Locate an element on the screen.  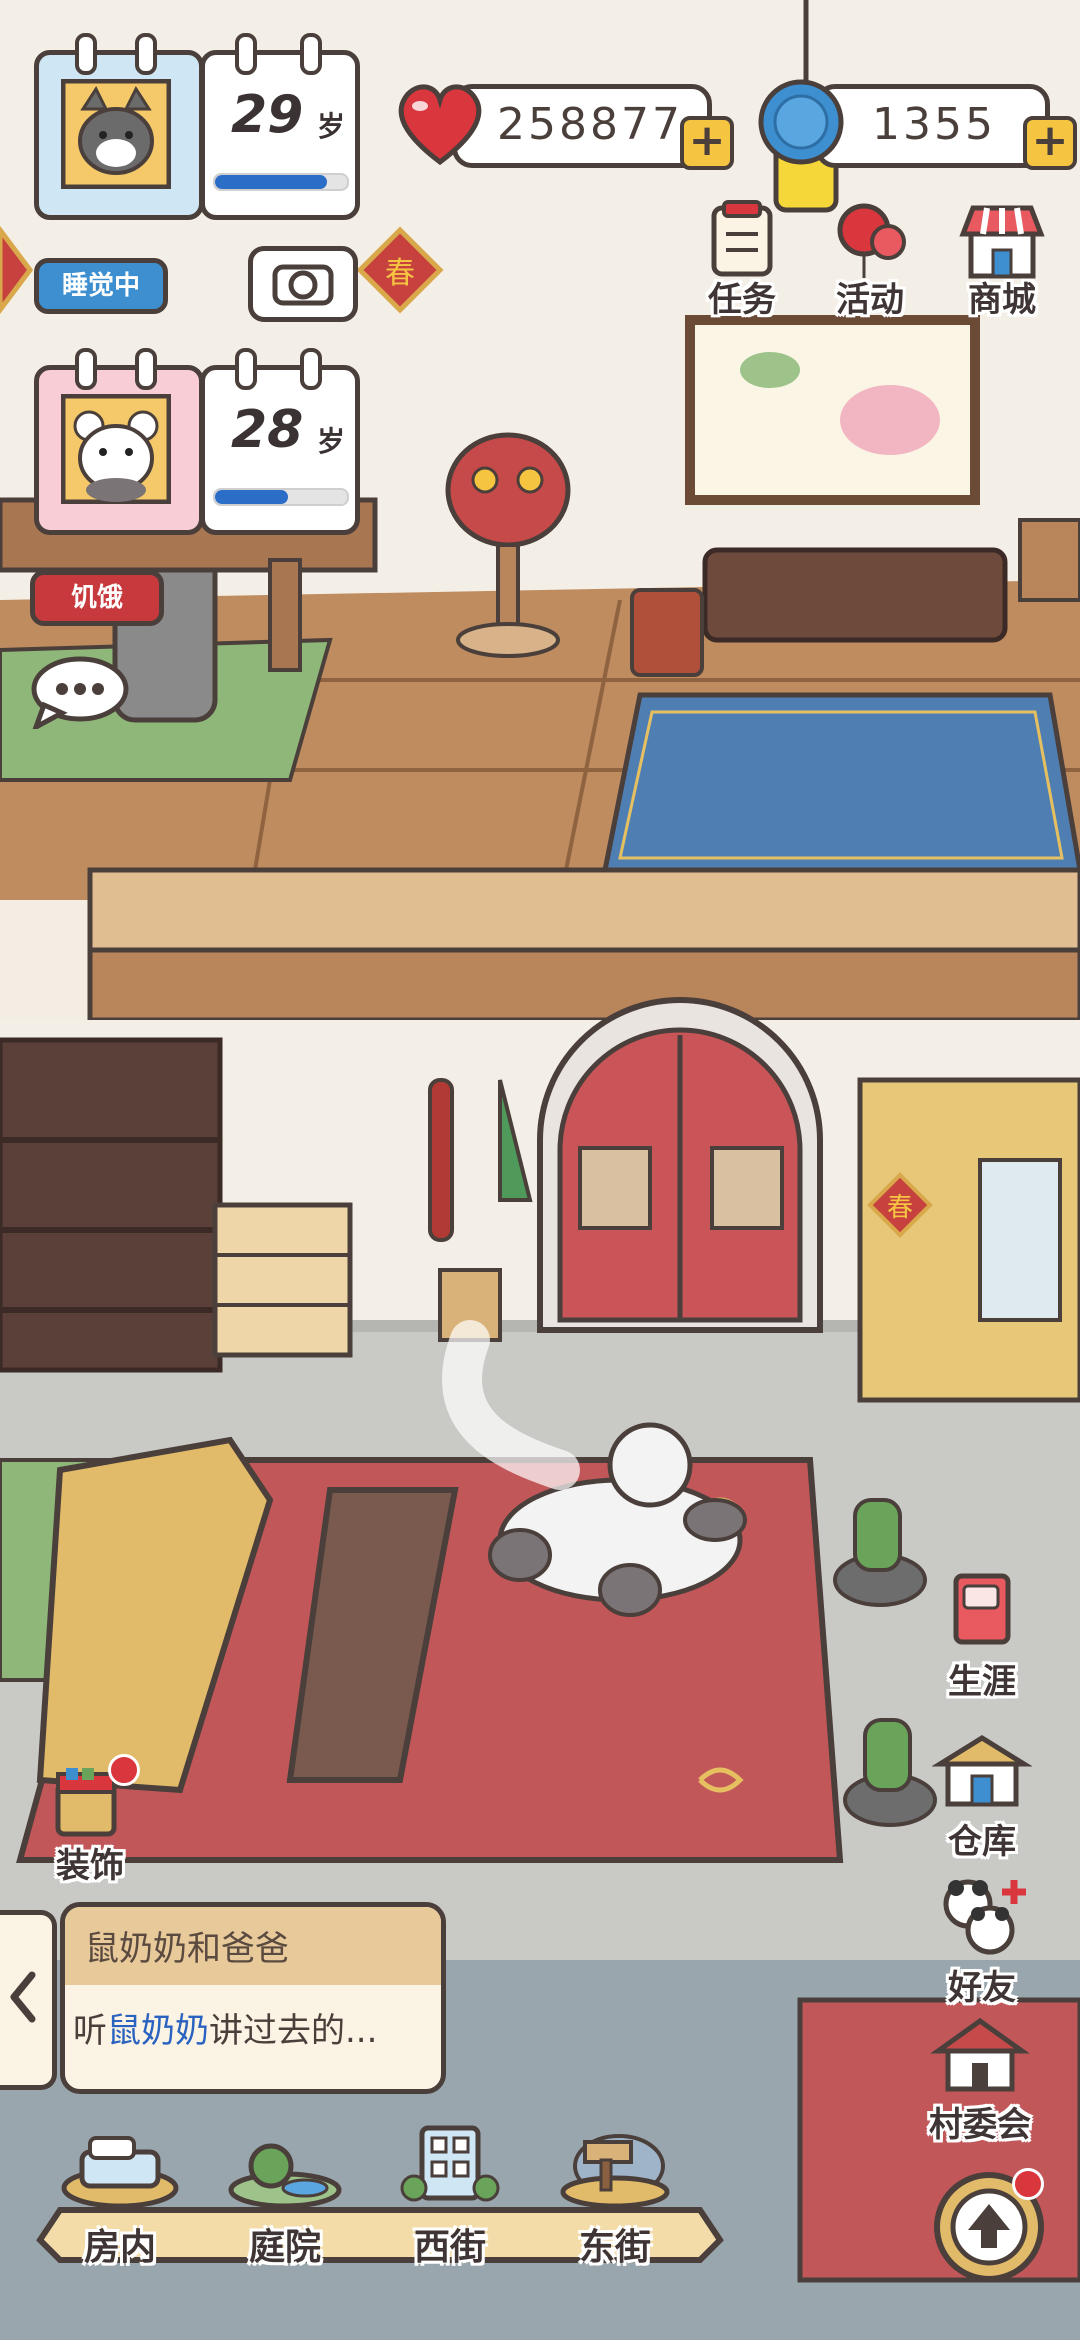
nav-room: 房内 is located at coordinates (120, 2200).